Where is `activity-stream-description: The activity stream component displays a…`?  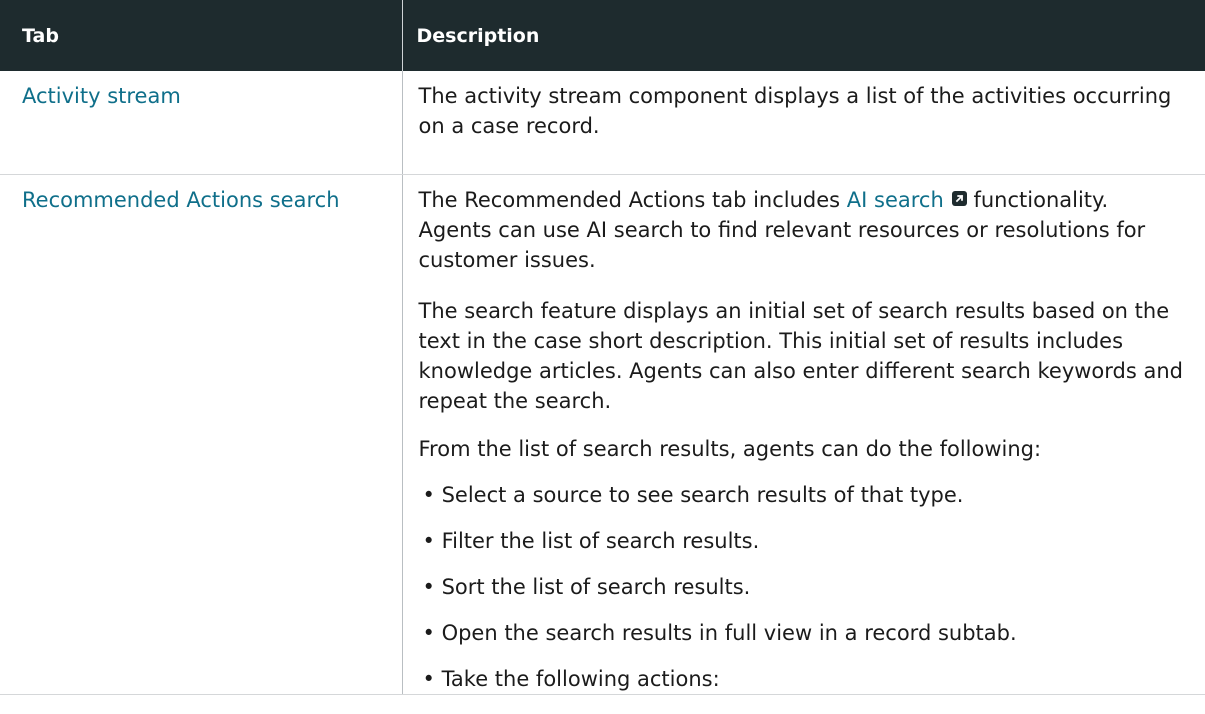 activity-stream-description: The activity stream component displays a… is located at coordinates (795, 111).